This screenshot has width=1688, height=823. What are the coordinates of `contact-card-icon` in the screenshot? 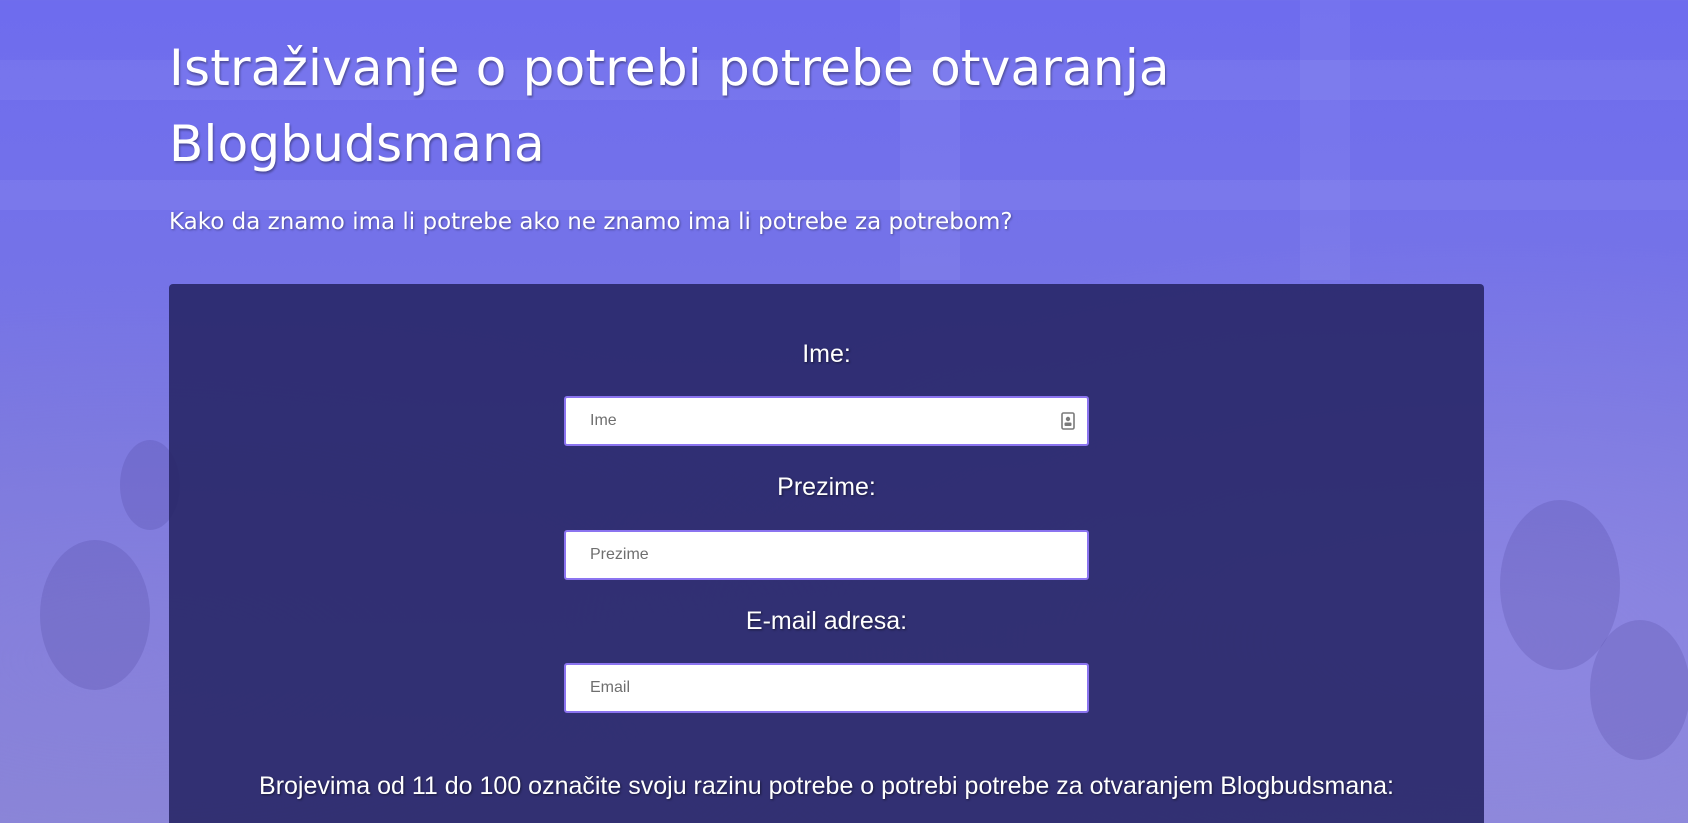 It's located at (1068, 421).